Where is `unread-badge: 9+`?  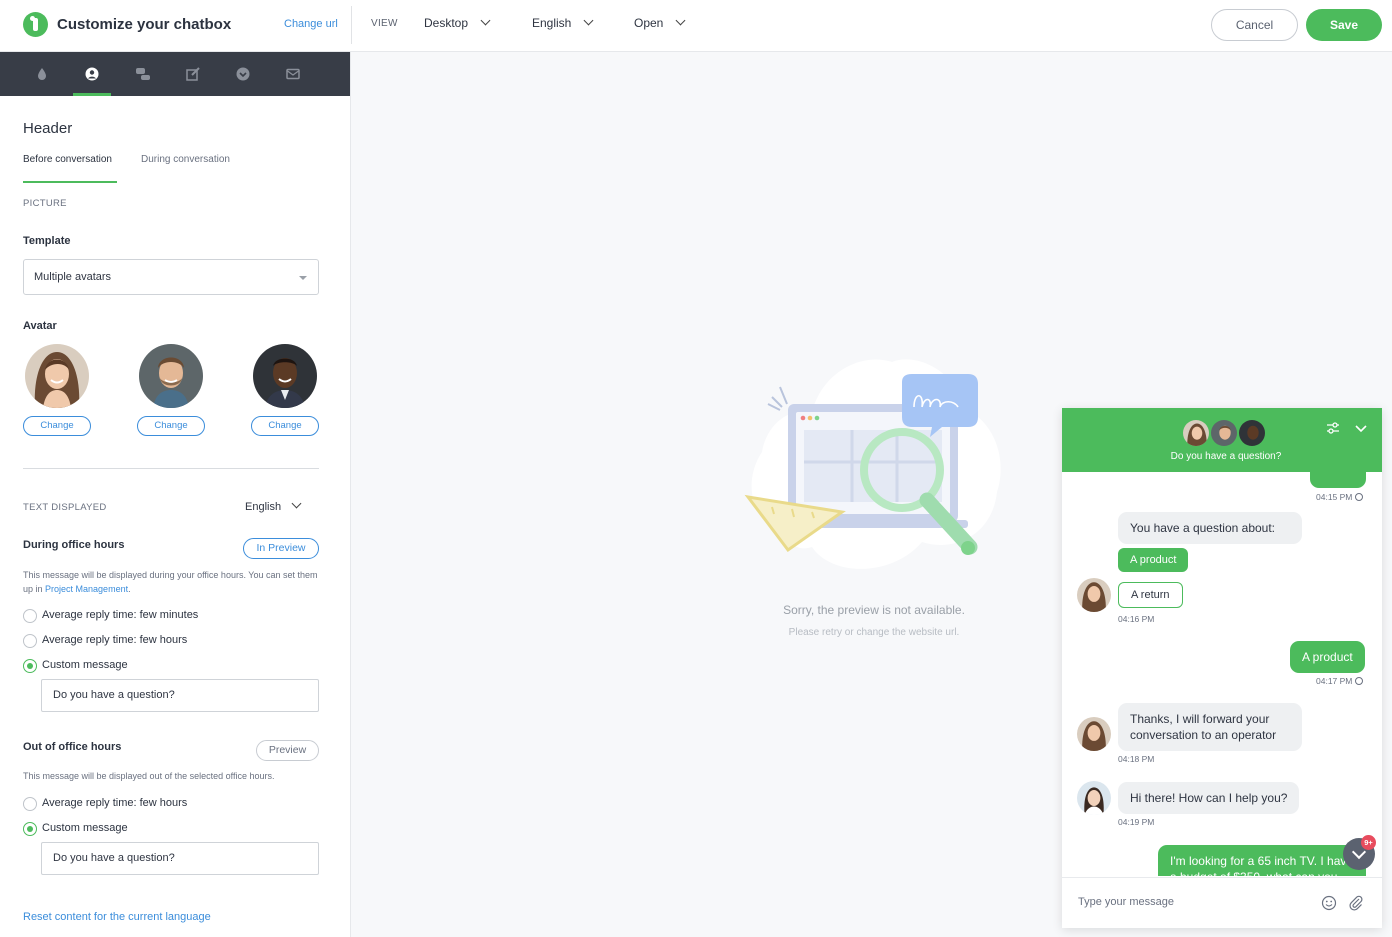 unread-badge: 9+ is located at coordinates (1368, 842).